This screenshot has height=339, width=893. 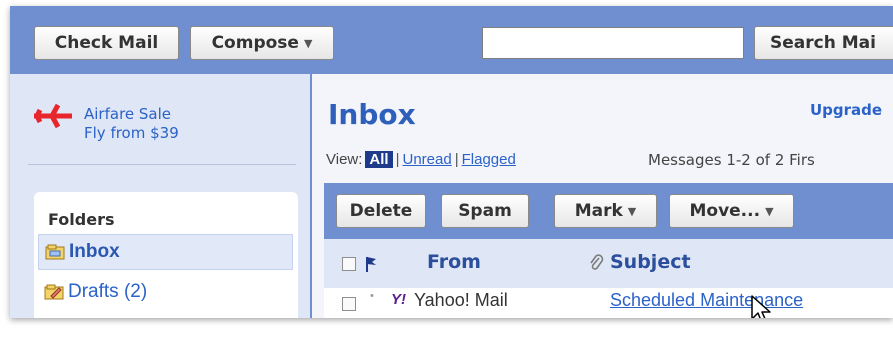 I want to click on message-from: Yahoo! Mail, so click(x=461, y=300).